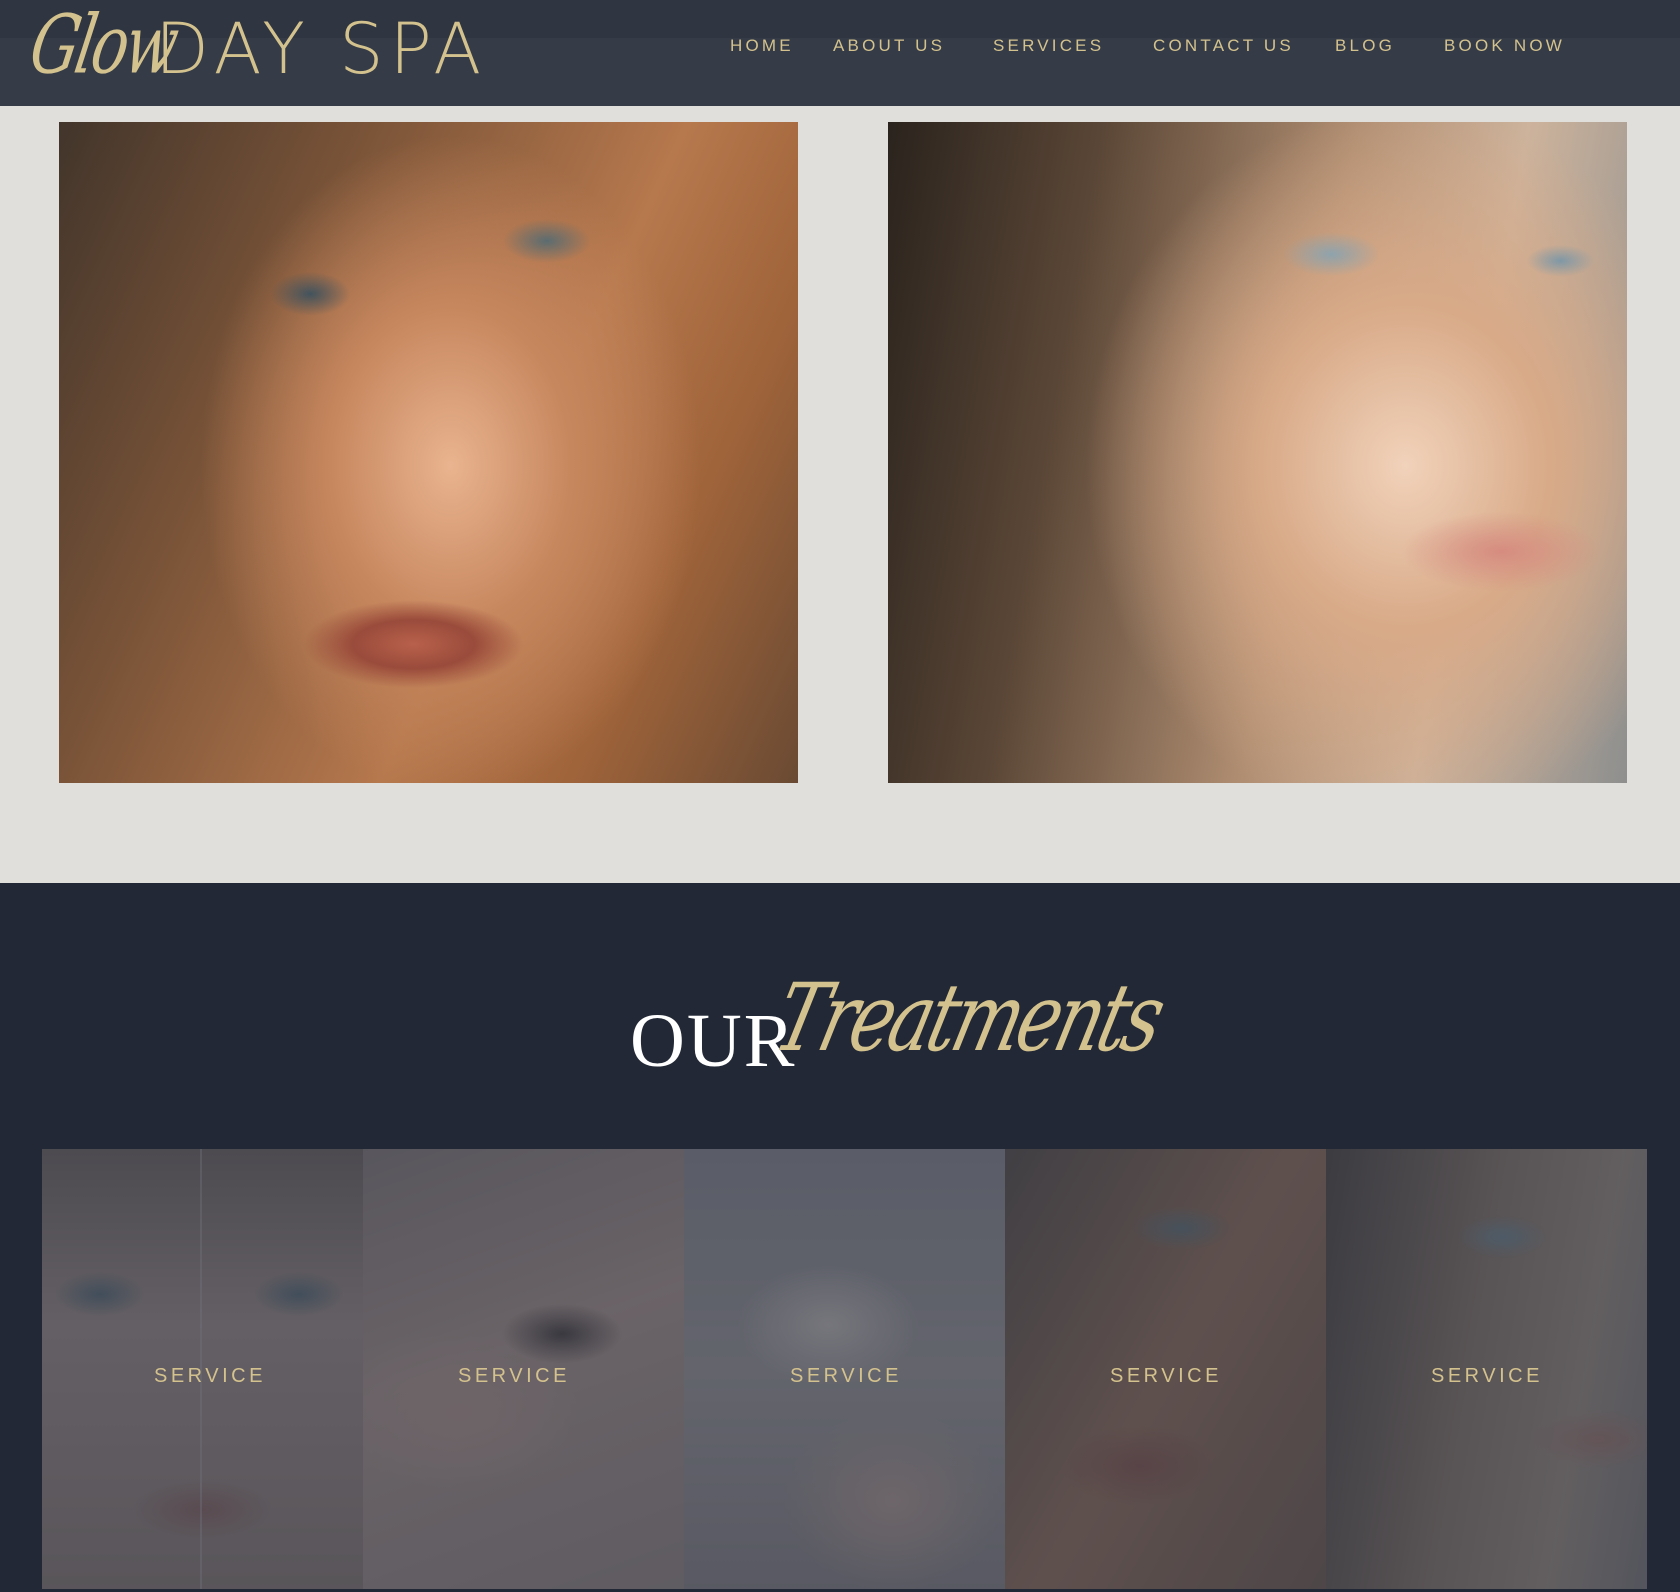 This screenshot has height=1592, width=1680. I want to click on nav-services: SERVICES, so click(1048, 46).